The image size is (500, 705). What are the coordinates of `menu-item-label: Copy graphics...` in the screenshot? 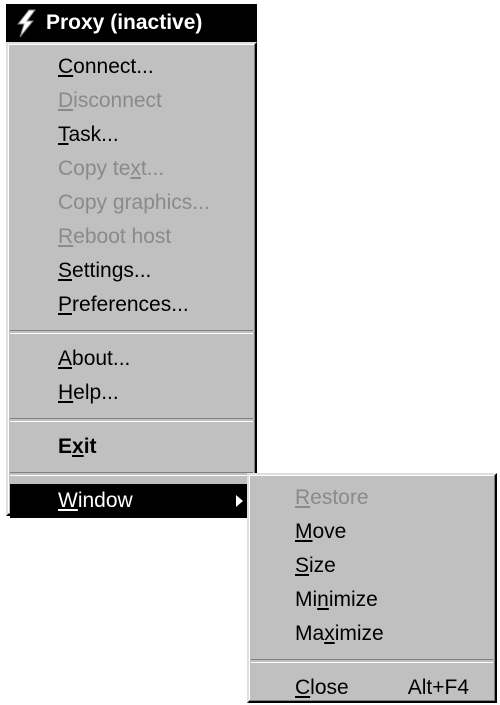 It's located at (134, 202).